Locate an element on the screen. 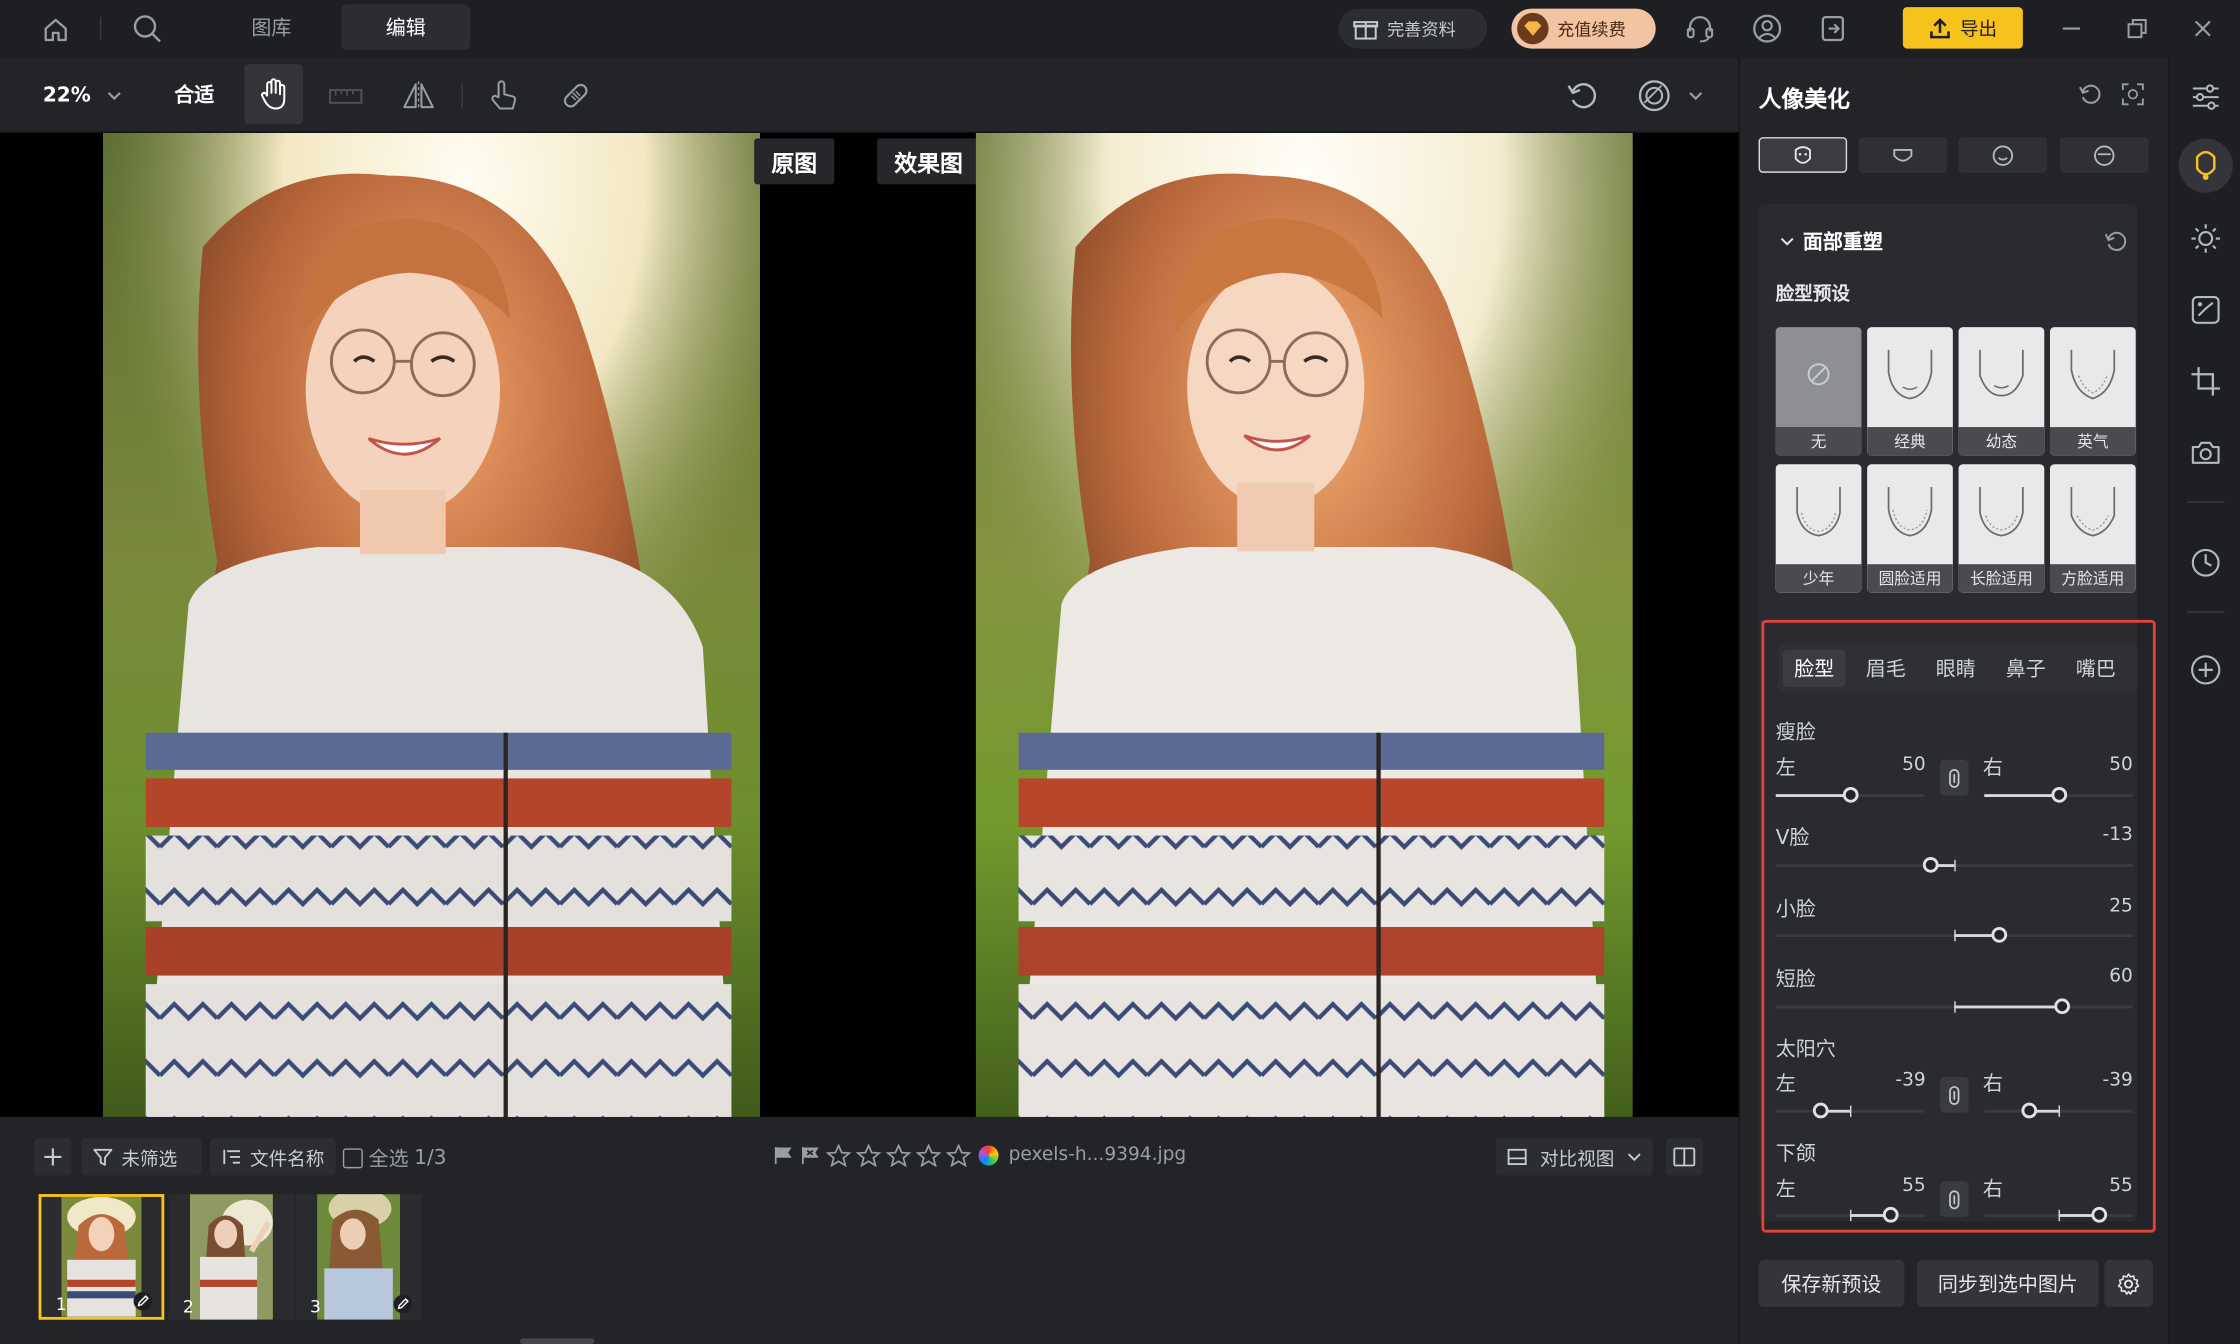 Image resolution: width=2240 pixels, height=1344 pixels. complete-profile-button: 完善资料 is located at coordinates (1413, 28).